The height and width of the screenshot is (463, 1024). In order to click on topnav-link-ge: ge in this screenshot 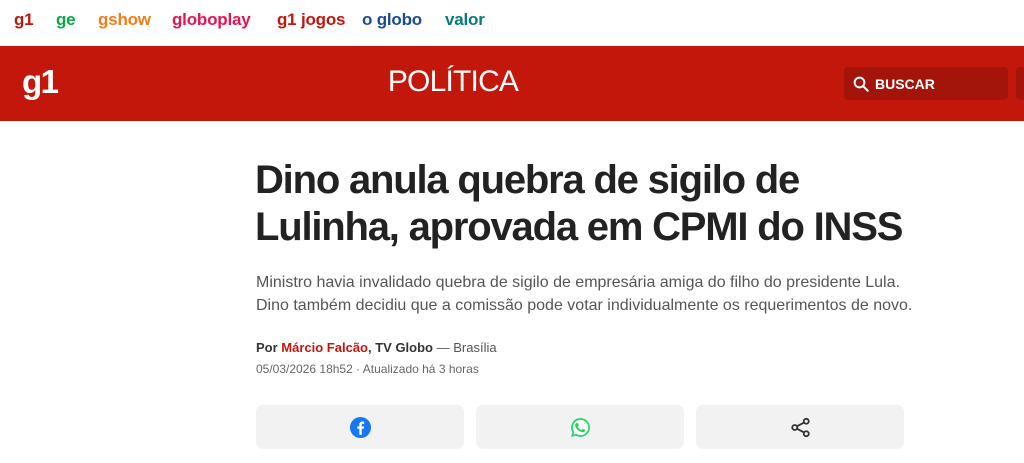, I will do `click(66, 20)`.